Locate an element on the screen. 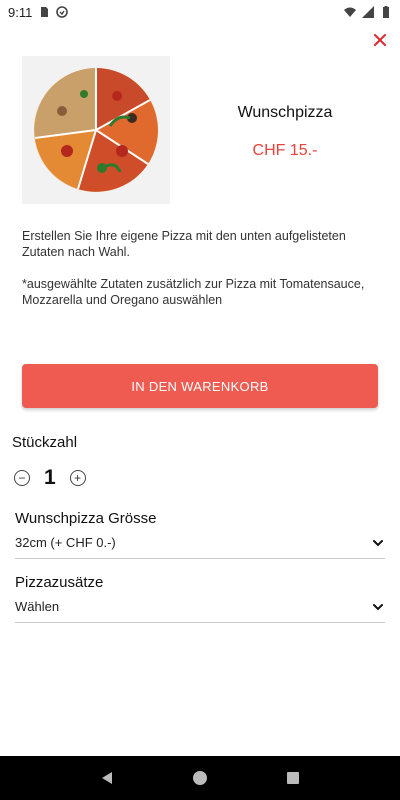 The height and width of the screenshot is (800, 400). back-triangle-icon is located at coordinates (106, 778).